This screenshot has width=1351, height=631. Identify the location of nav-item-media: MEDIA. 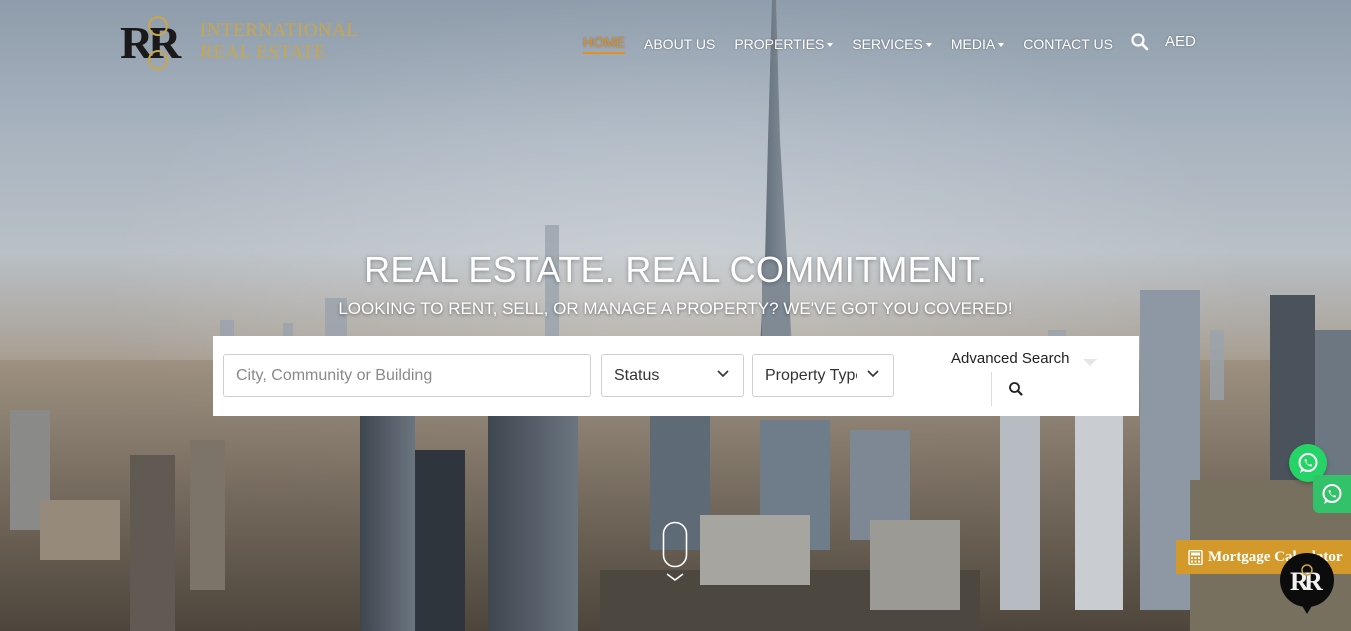
(977, 44).